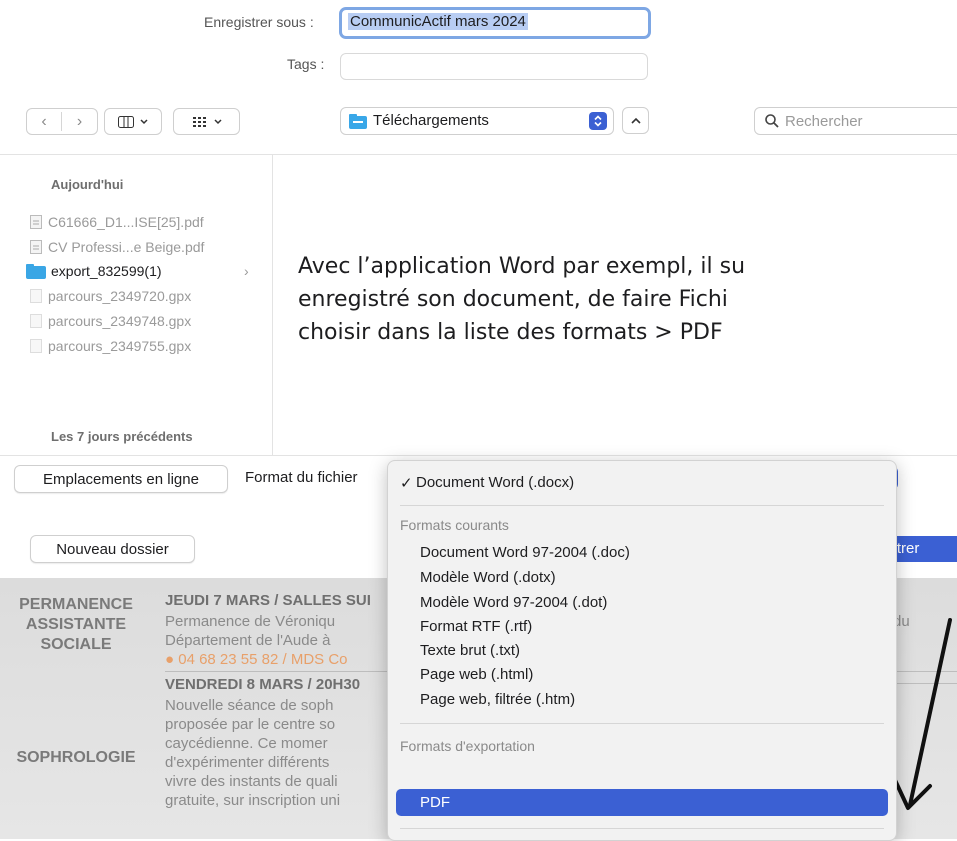 This screenshot has height=841, width=957. What do you see at coordinates (495, 482) in the screenshot?
I see `menu-item-selected: Document Word (.docx)` at bounding box center [495, 482].